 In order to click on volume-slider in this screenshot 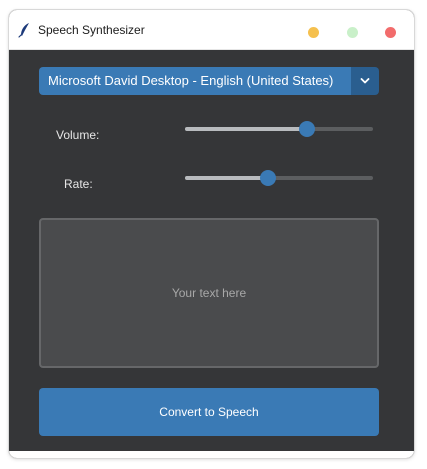, I will do `click(279, 129)`.